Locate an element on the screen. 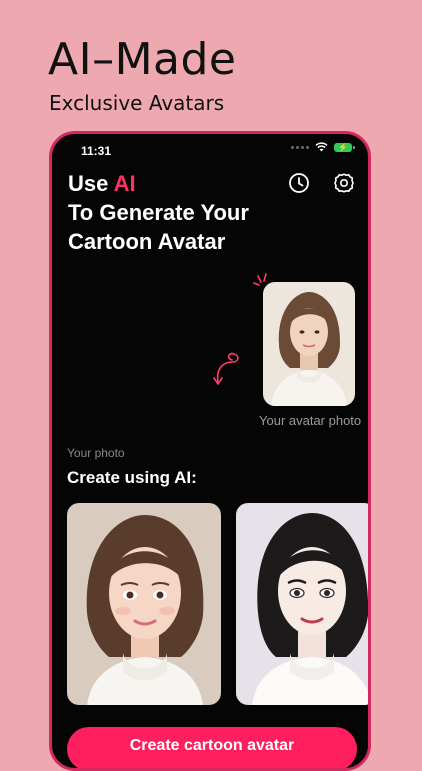  promo-subtitle: Exclusive Avatars is located at coordinates (137, 103).